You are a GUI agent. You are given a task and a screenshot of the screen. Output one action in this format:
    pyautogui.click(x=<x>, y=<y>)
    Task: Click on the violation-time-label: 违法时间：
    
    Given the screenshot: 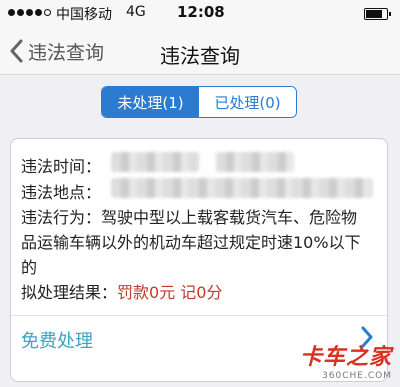 What is the action you would take?
    pyautogui.click(x=61, y=166)
    